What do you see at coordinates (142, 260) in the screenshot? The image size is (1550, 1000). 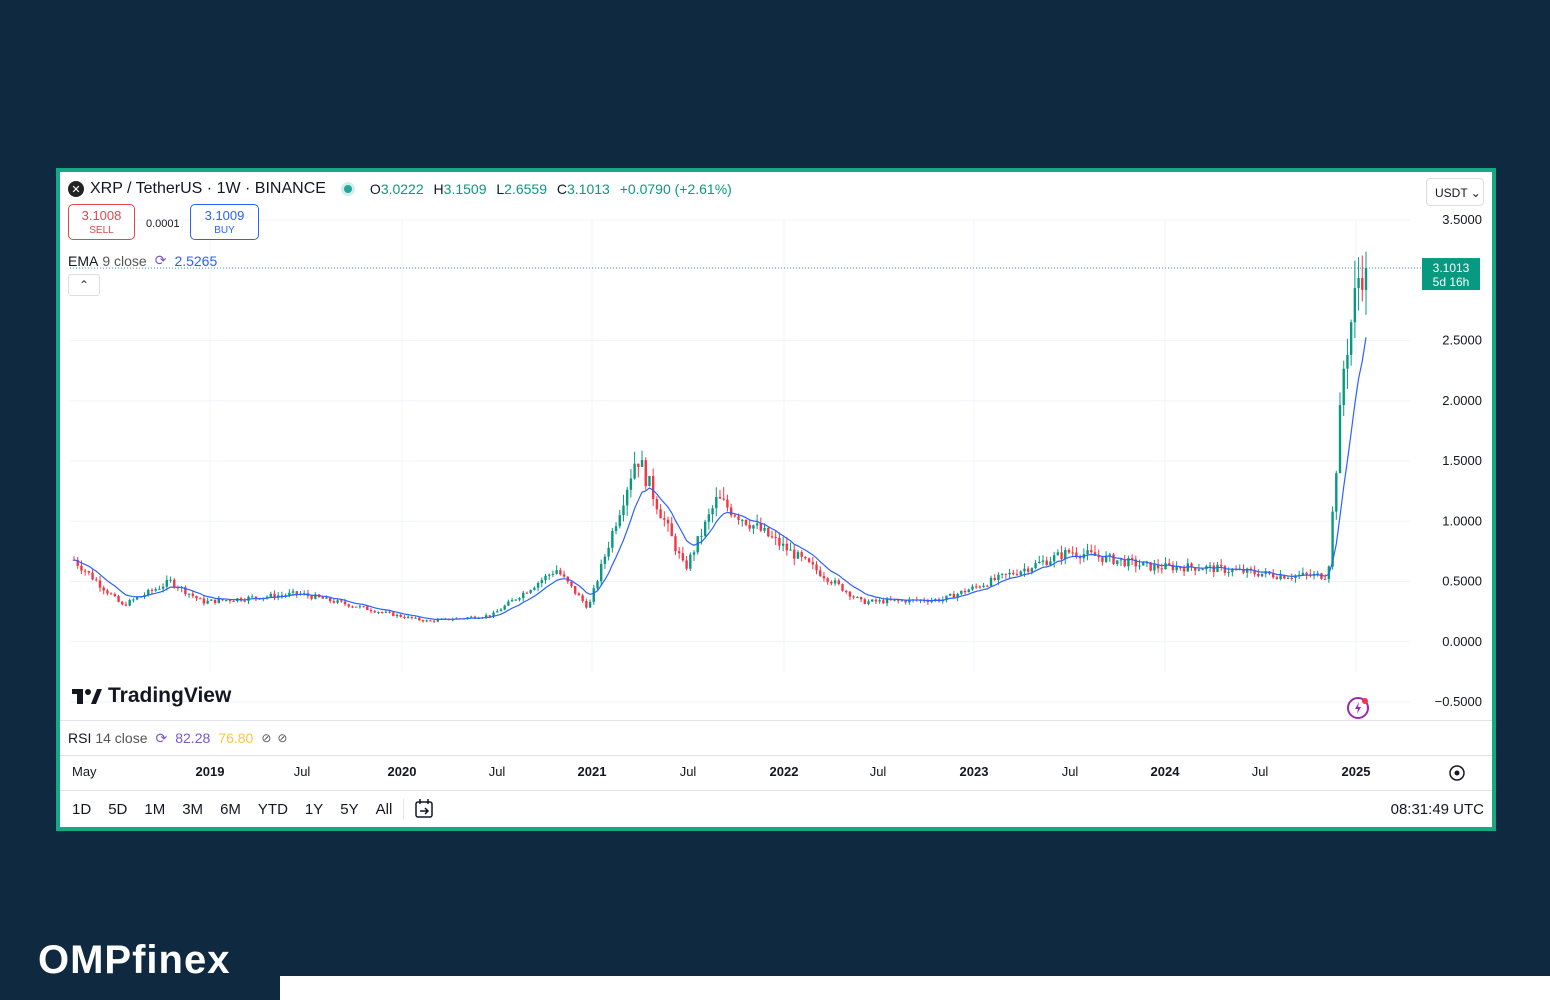 I see `ema-legend: EMA 9 close ⟳ 2.5265` at bounding box center [142, 260].